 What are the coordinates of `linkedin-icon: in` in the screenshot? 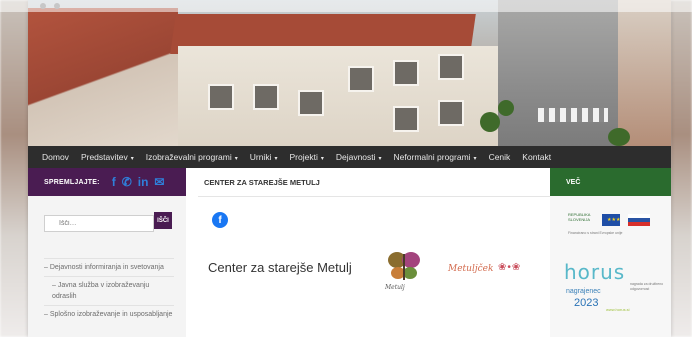 It's located at (143, 182).